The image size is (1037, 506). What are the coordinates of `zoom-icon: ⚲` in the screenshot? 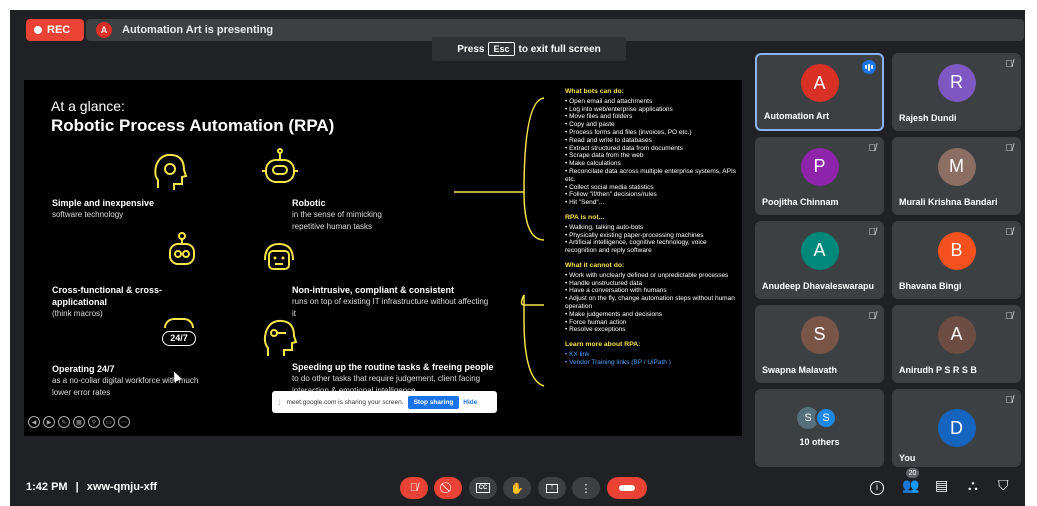 It's located at (94, 422).